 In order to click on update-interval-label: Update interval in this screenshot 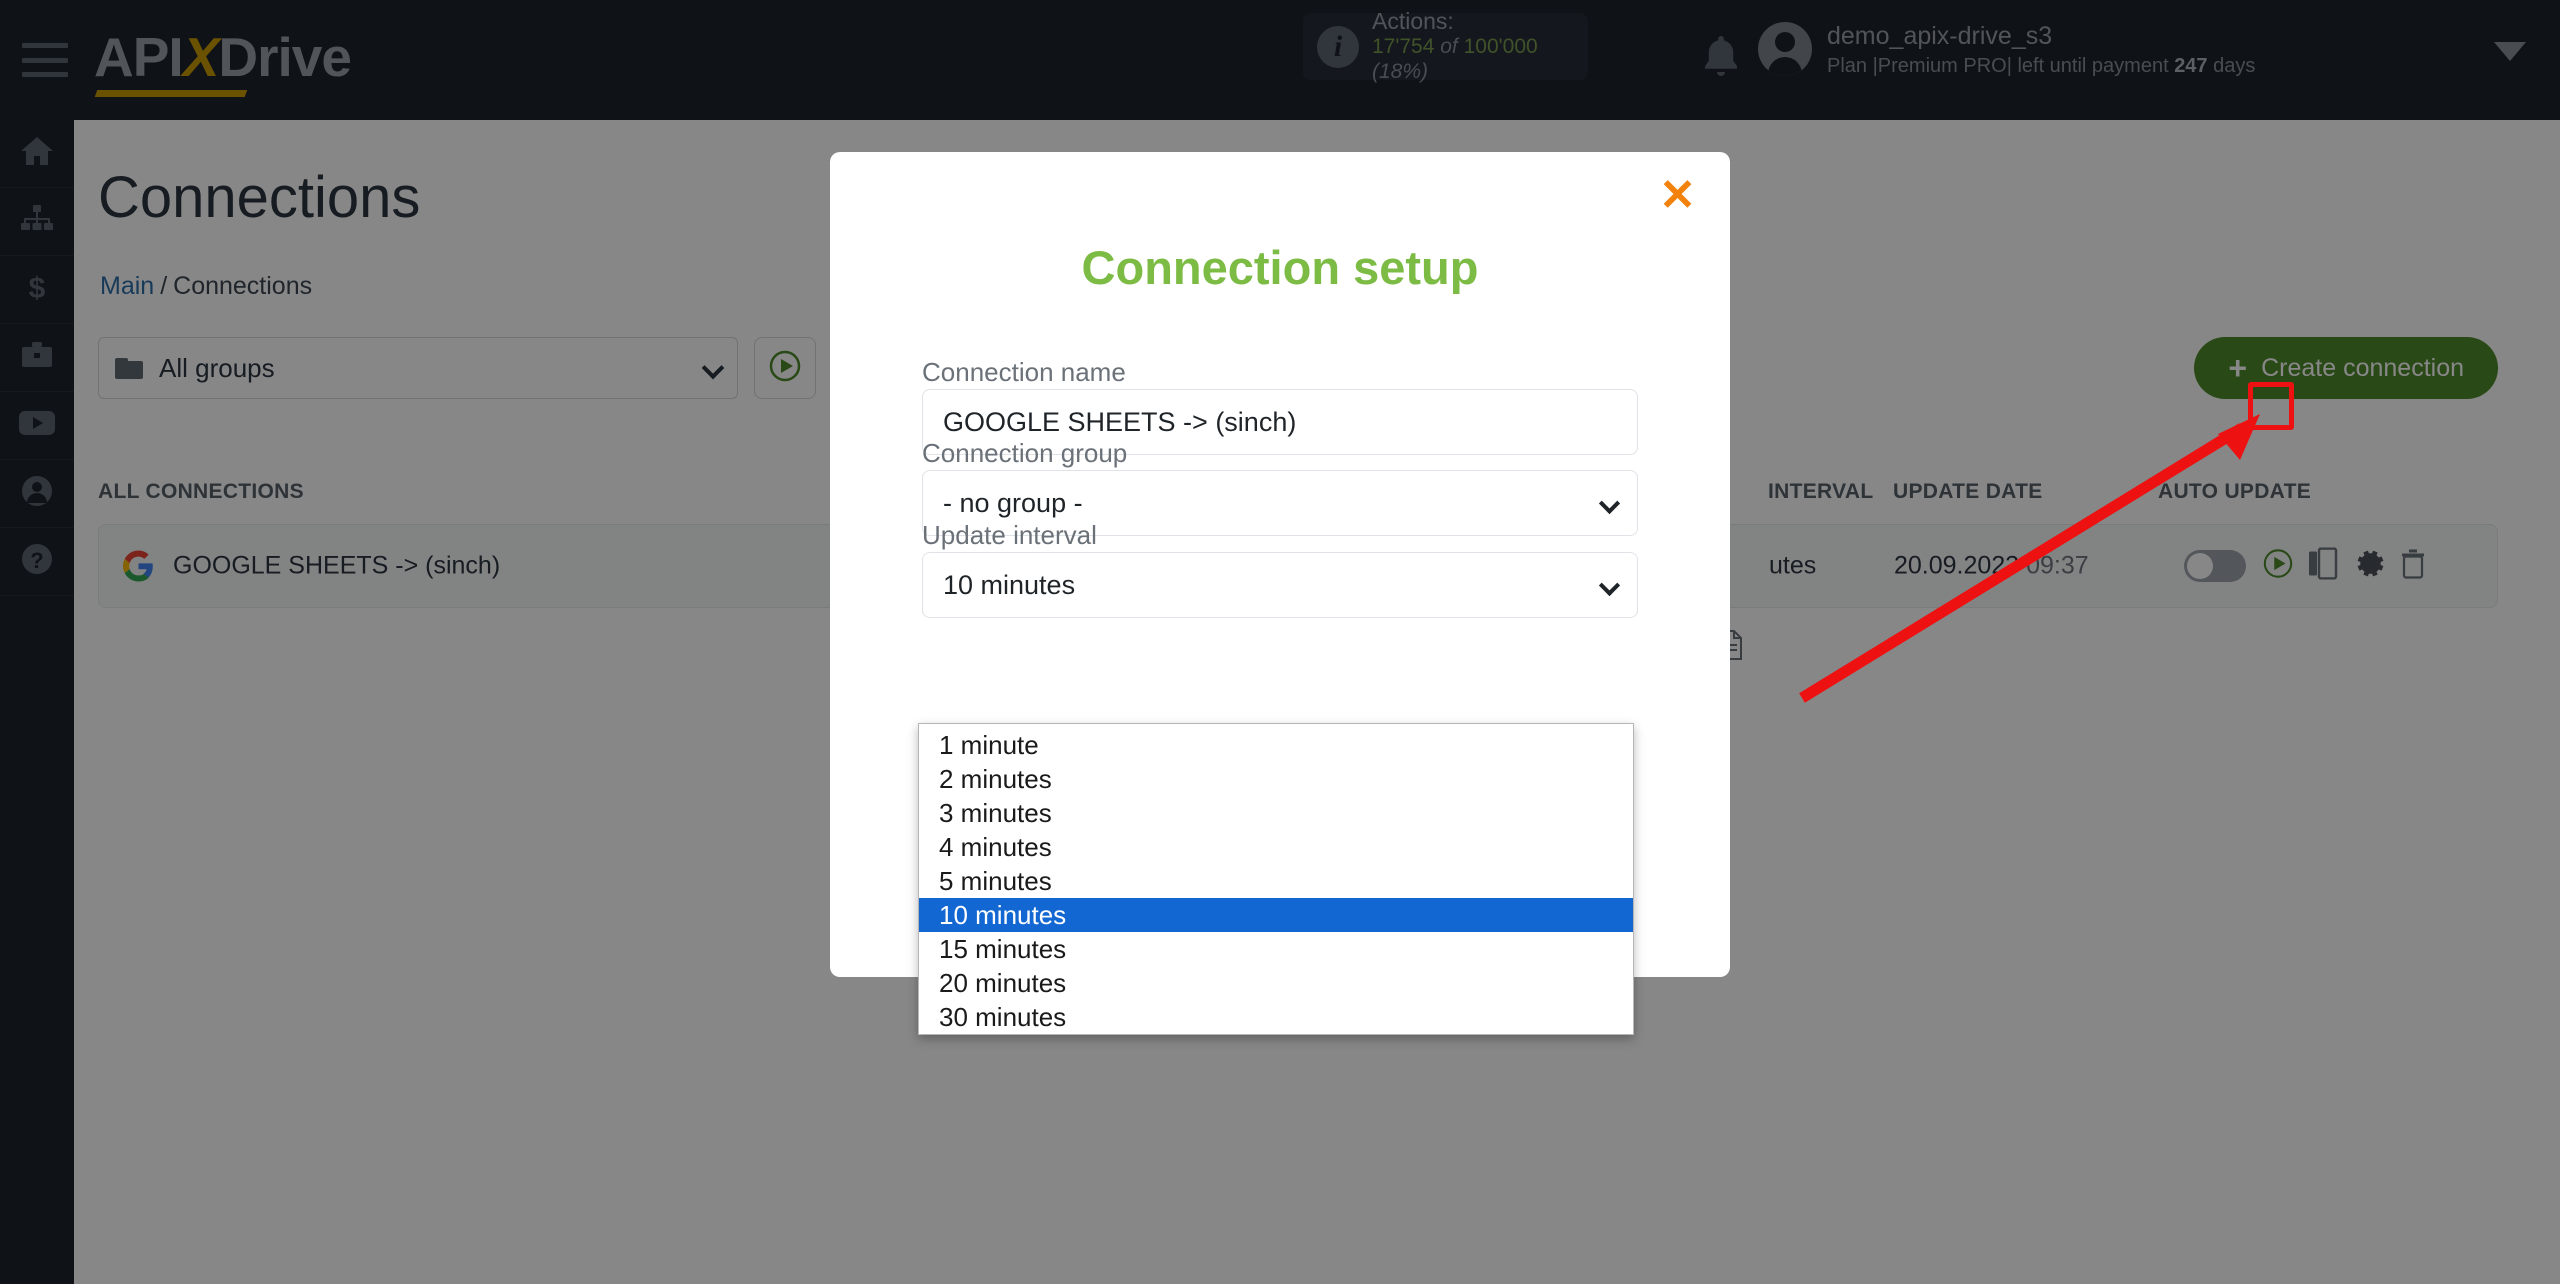, I will do `click(1009, 535)`.